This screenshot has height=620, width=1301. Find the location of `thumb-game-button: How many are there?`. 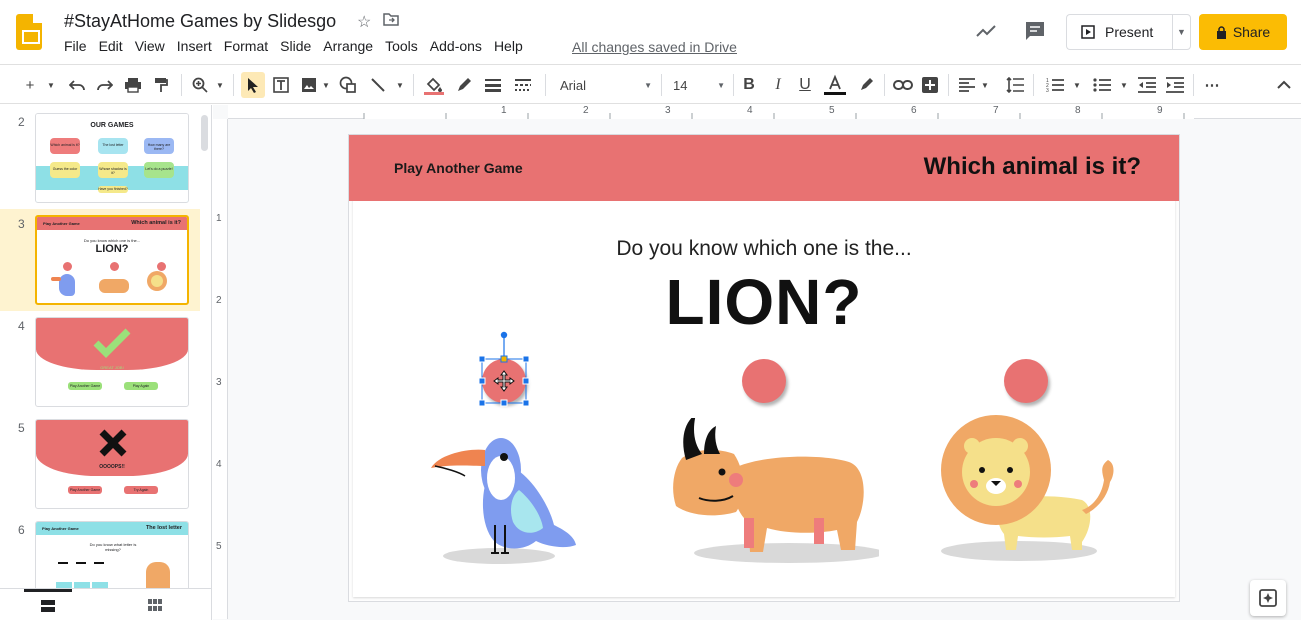

thumb-game-button: How many are there? is located at coordinates (159, 146).